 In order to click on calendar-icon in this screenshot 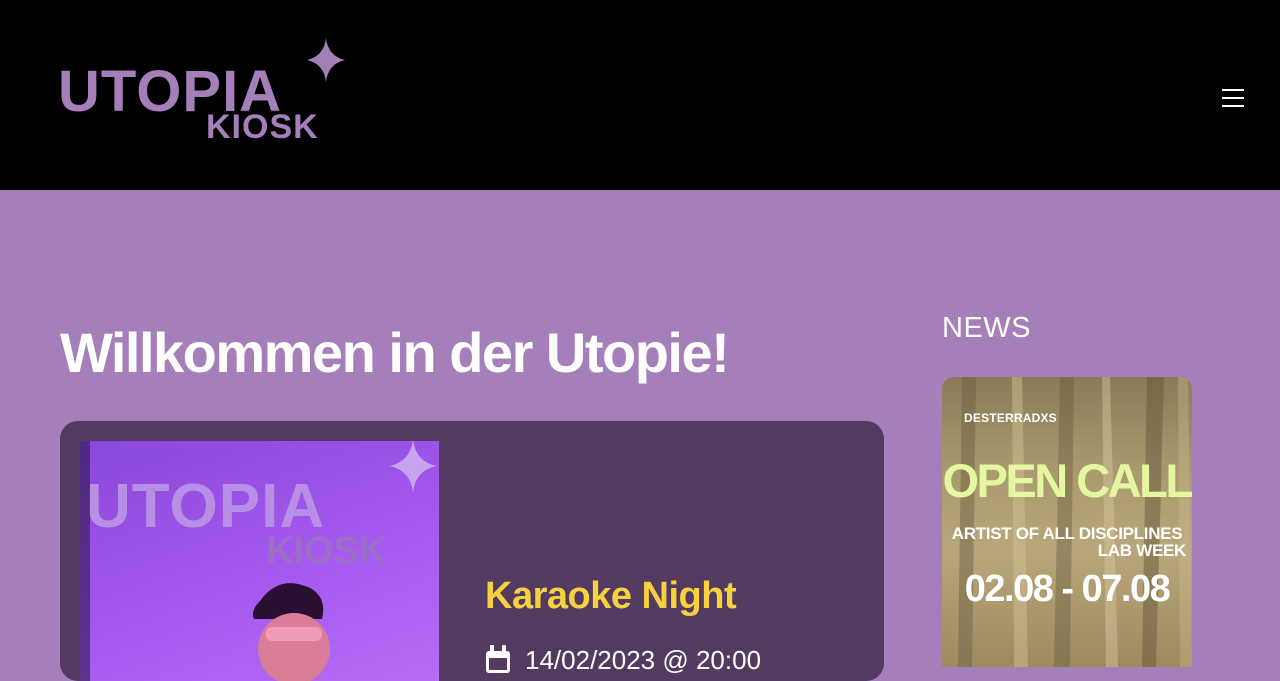, I will do `click(498, 659)`.